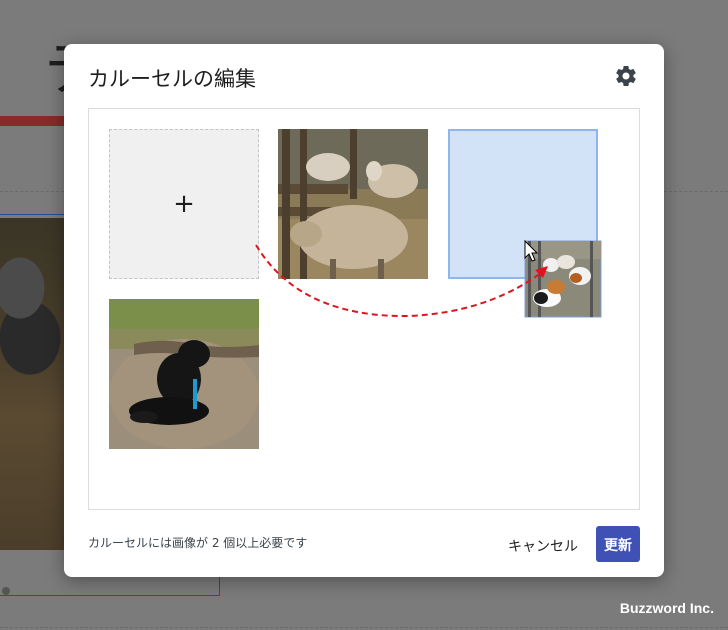 The width and height of the screenshot is (728, 630). I want to click on plus-icon: +, so click(184, 204).